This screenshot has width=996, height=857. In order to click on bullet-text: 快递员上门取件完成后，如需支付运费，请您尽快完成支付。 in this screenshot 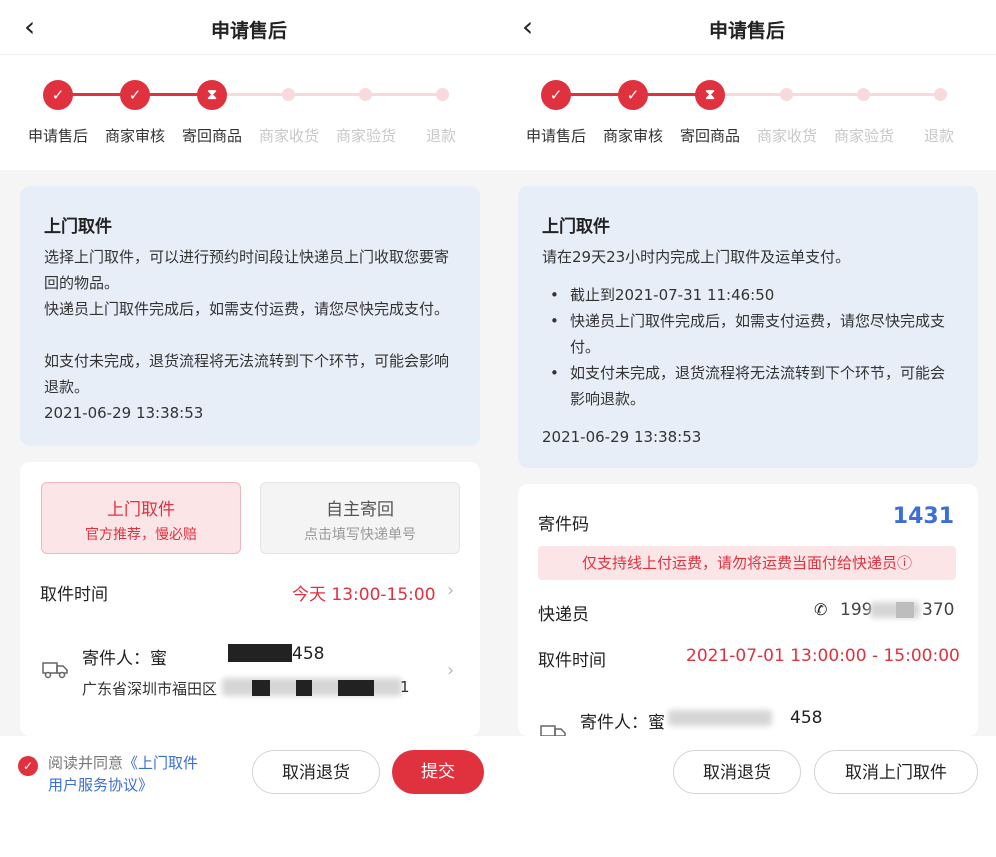, I will do `click(758, 334)`.